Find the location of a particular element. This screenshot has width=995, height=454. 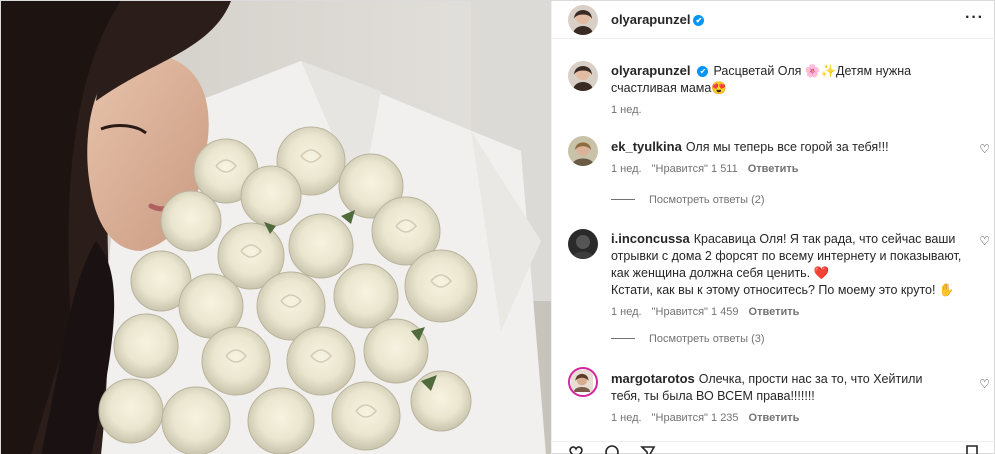

comment-author: i.inconcussa is located at coordinates (650, 238).